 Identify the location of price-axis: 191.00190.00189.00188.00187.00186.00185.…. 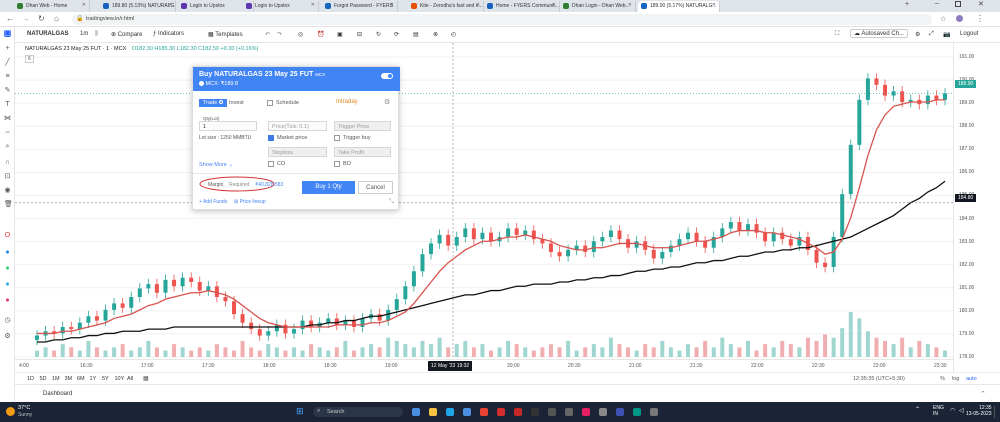
(976, 208).